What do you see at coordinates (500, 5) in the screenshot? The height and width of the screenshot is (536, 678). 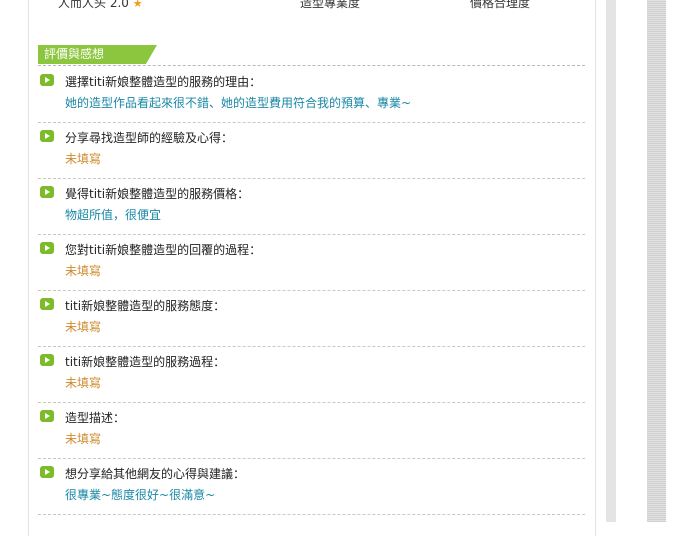 I see `rating-label-price: 價格合理度` at bounding box center [500, 5].